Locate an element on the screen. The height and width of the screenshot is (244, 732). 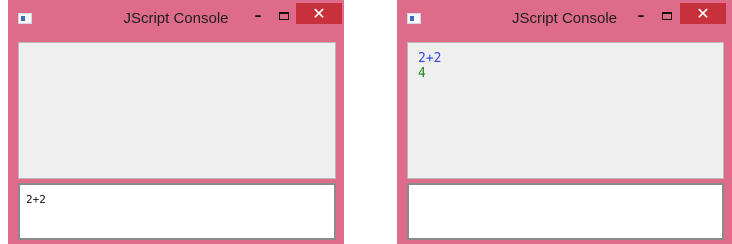
console-input is located at coordinates (565, 211).